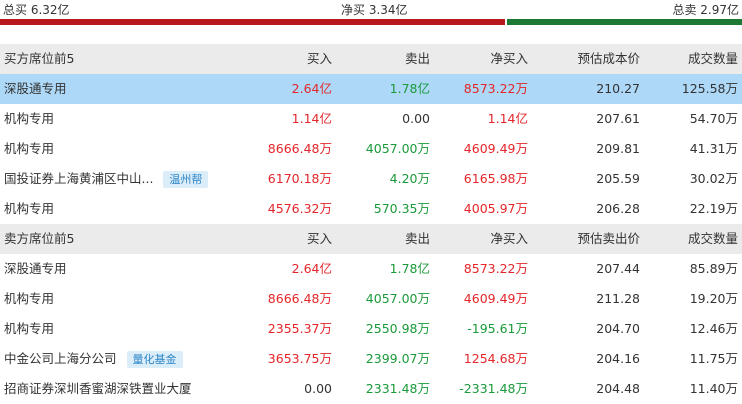 This screenshot has height=404, width=742. What do you see at coordinates (299, 208) in the screenshot?
I see `buy-amount: 4576.32万` at bounding box center [299, 208].